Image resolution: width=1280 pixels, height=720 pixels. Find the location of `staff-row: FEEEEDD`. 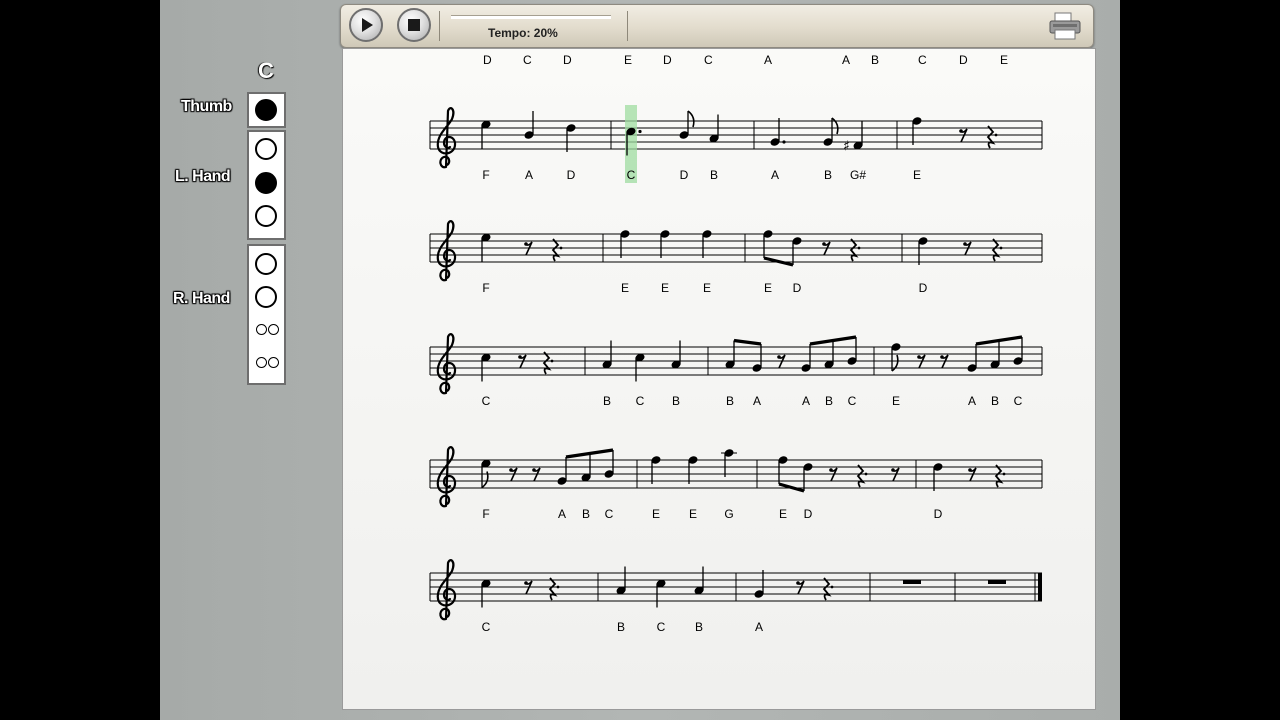

staff-row: FEEEEDD is located at coordinates (736, 257).